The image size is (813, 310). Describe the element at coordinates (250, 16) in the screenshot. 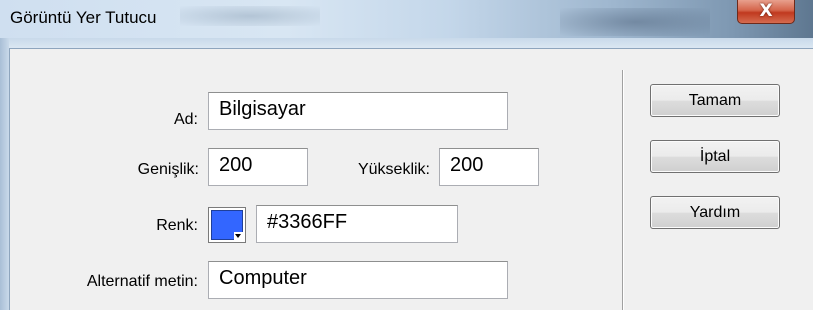

I see `titlebar-glass-blur` at that location.